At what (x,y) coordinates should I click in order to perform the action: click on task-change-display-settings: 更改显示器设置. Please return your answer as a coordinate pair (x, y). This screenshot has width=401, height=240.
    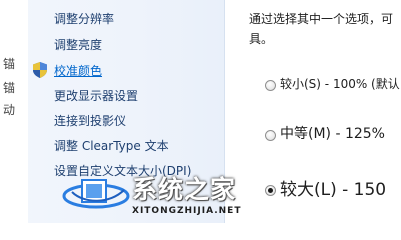
    Looking at the image, I should click on (96, 96).